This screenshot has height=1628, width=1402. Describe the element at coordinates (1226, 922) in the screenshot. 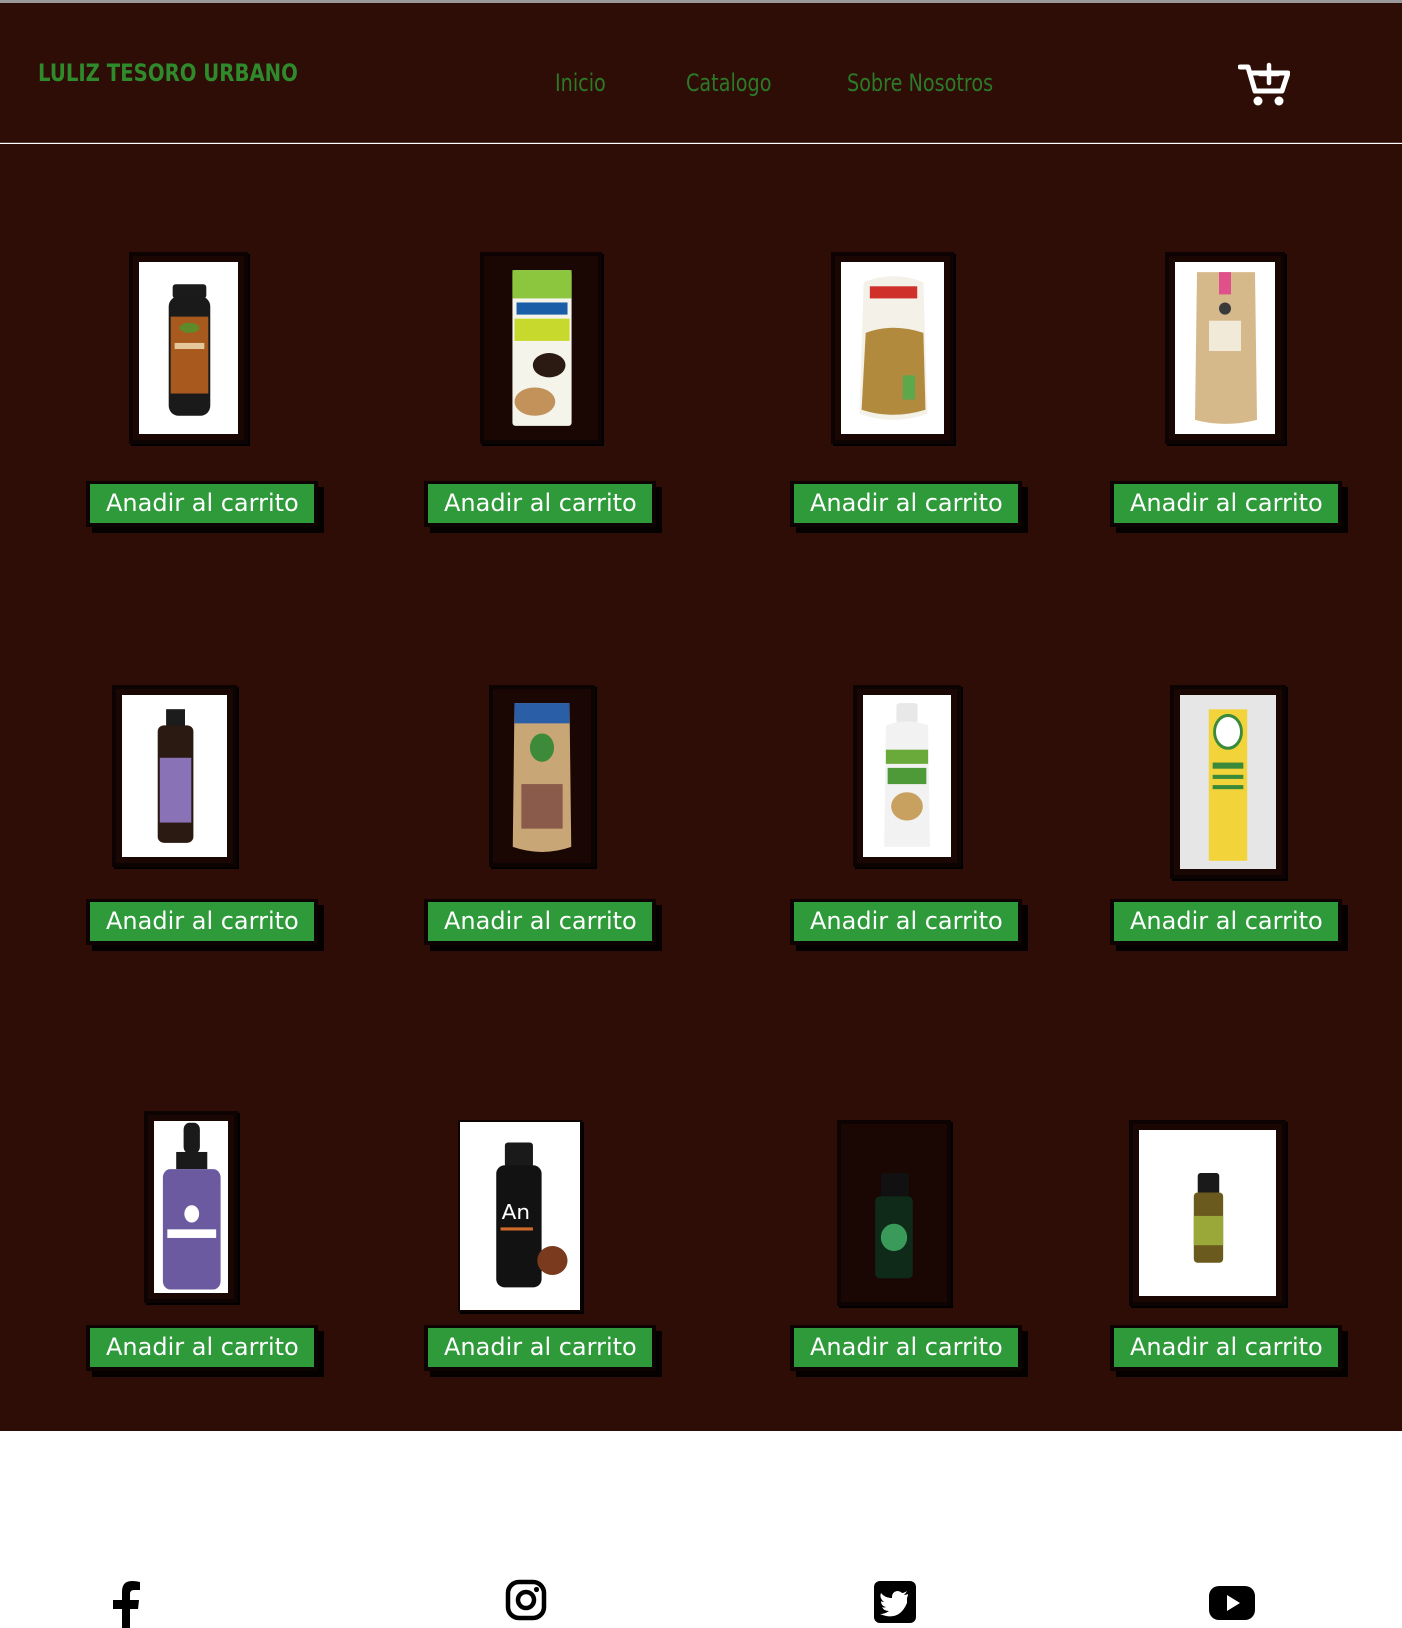

I see `add-to-cart-button-8: Anadir al carrito` at that location.